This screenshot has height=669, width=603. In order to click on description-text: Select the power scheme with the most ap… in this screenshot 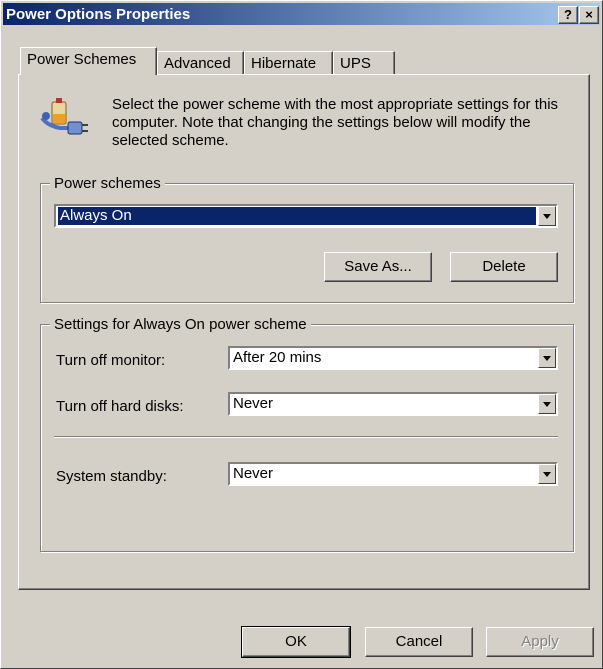, I will do `click(335, 122)`.